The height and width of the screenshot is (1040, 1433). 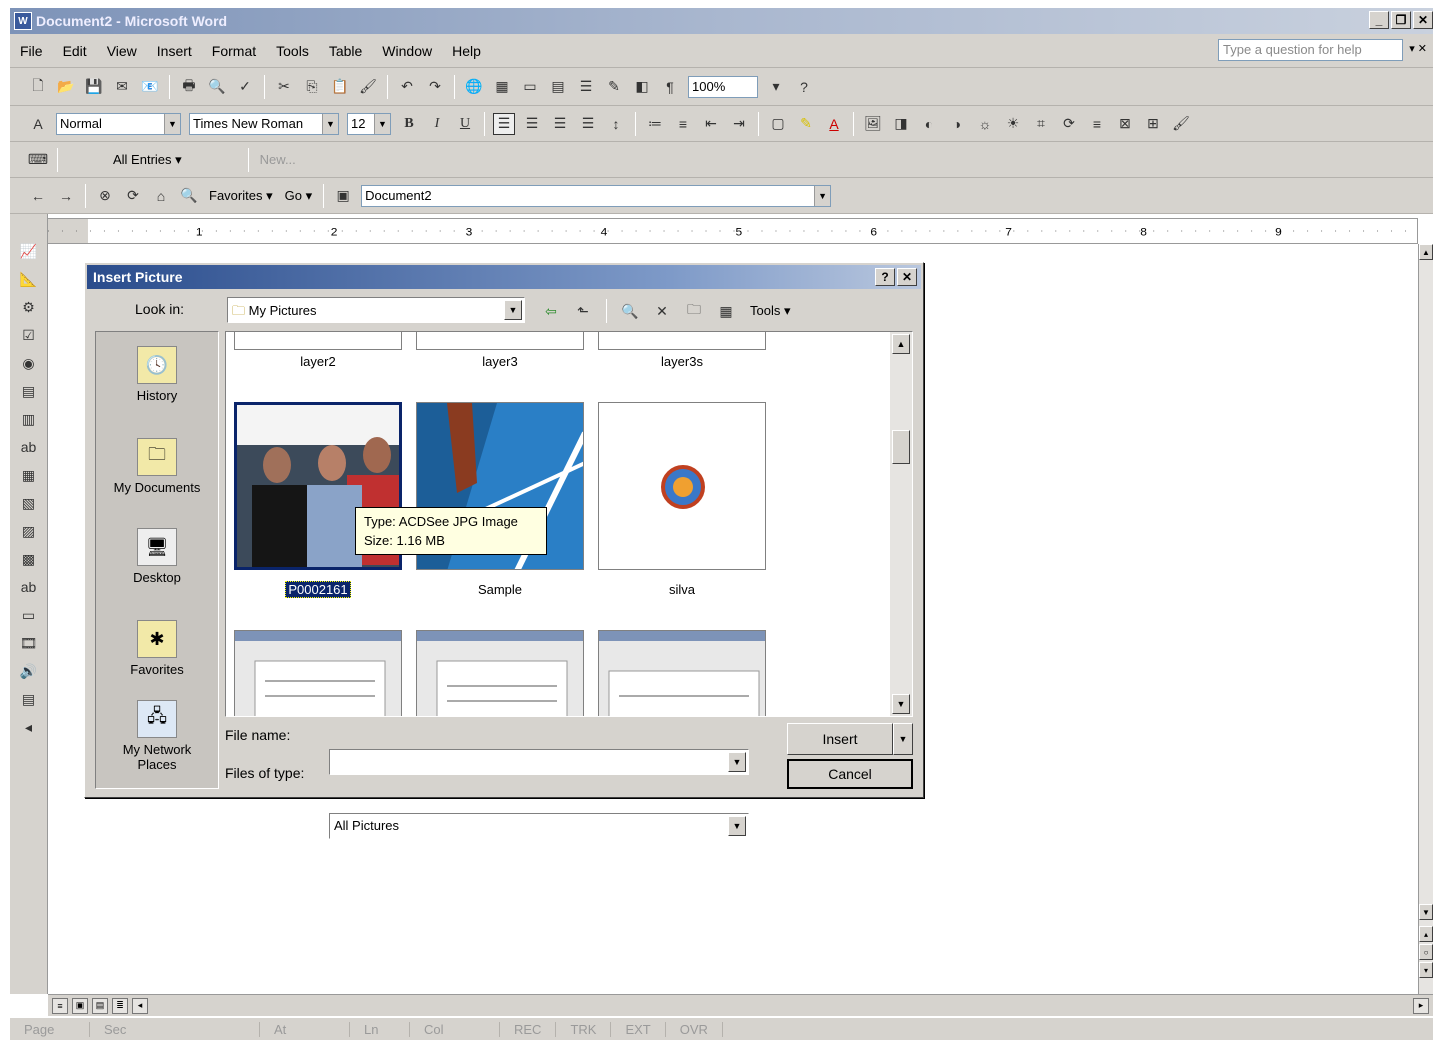 What do you see at coordinates (539, 762) in the screenshot?
I see `file-name-input: ▼` at bounding box center [539, 762].